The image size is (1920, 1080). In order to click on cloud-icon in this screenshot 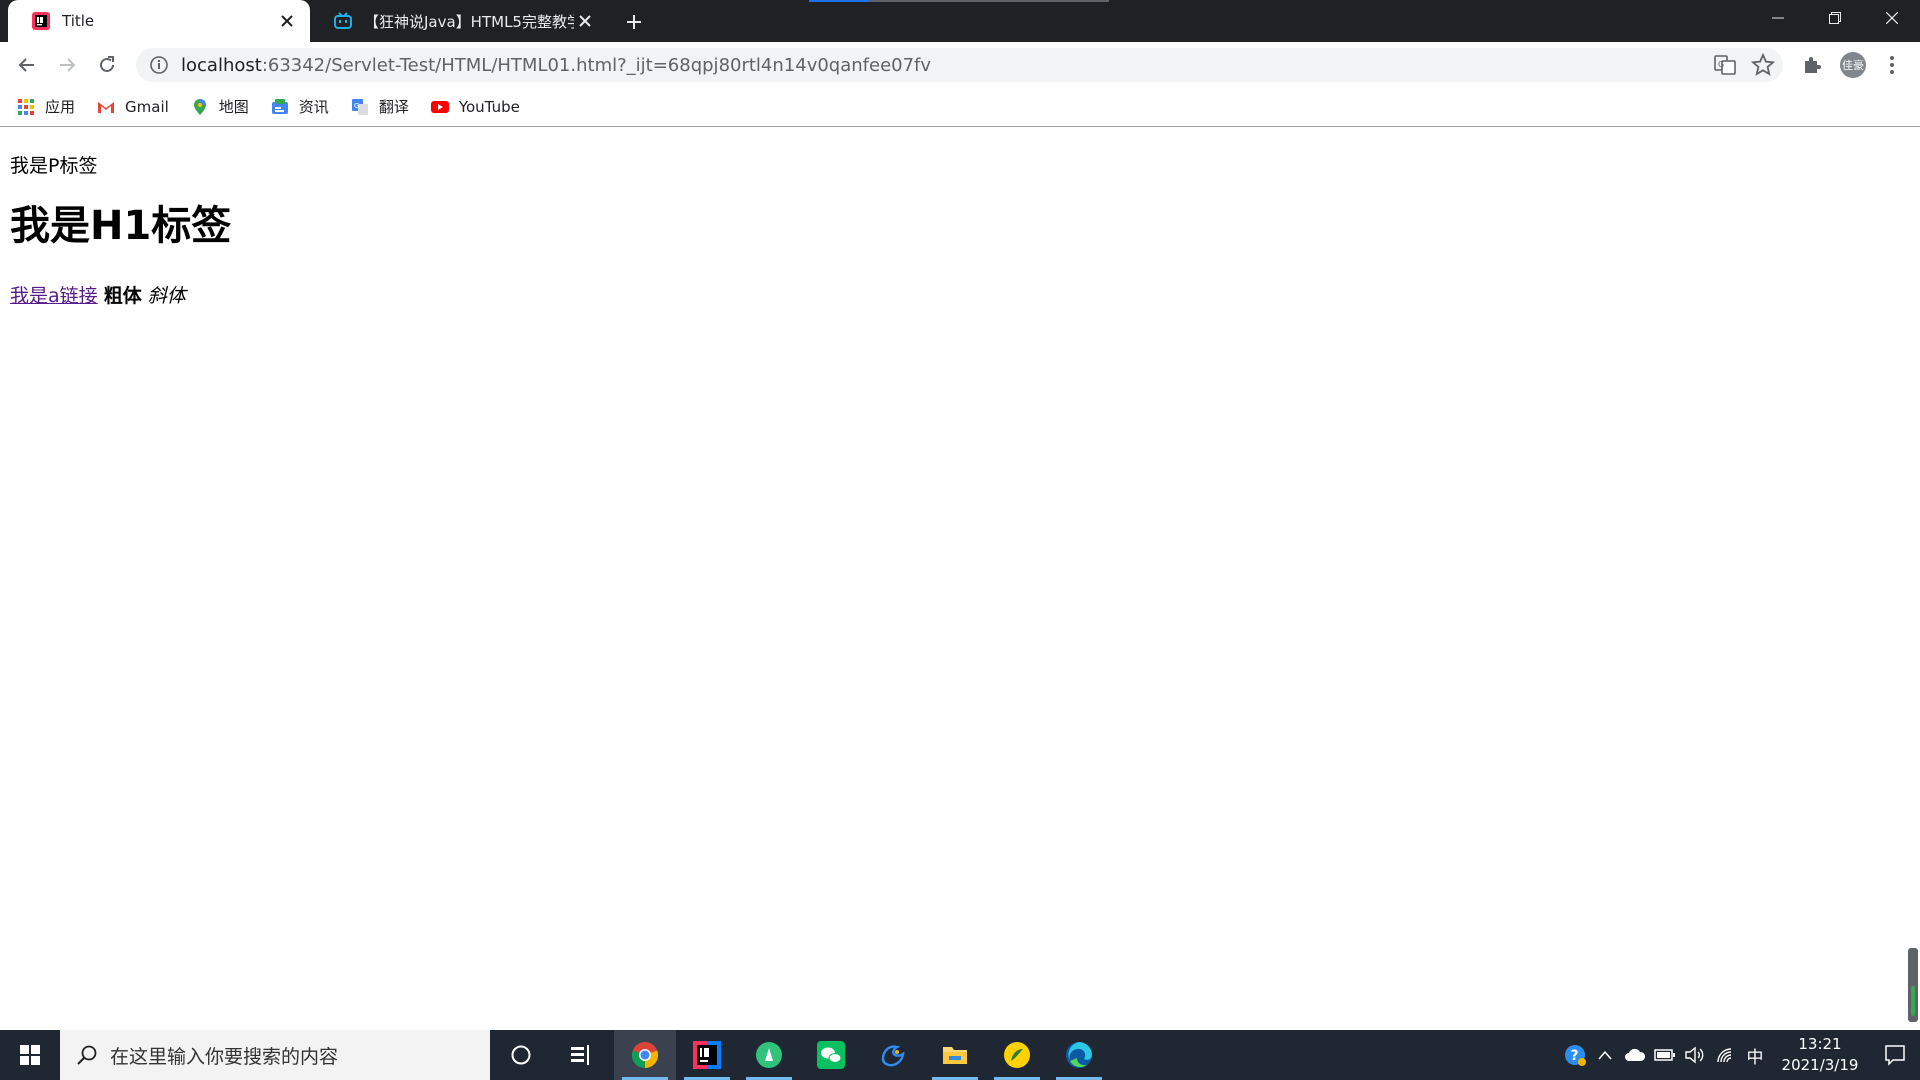, I will do `click(1635, 1054)`.